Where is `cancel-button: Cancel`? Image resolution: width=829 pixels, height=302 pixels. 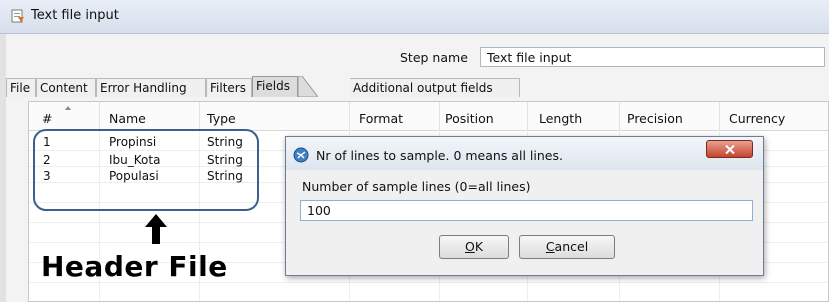
cancel-button: Cancel is located at coordinates (567, 247).